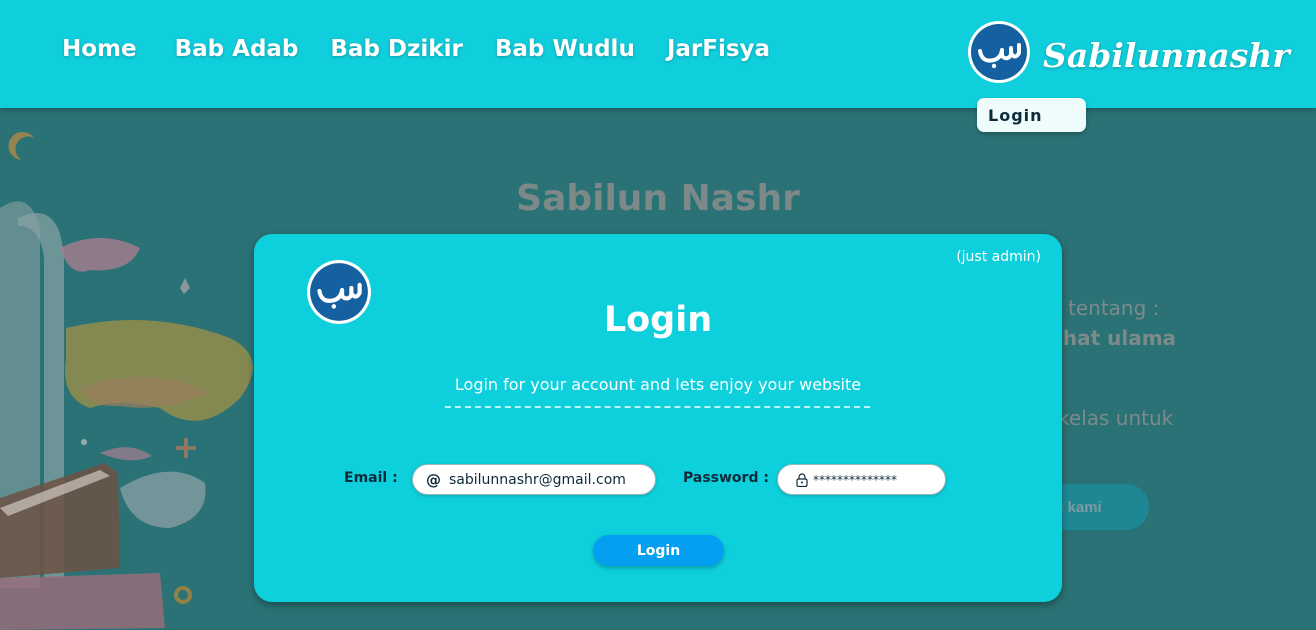 The image size is (1316, 630). I want to click on password-input, so click(879, 479).